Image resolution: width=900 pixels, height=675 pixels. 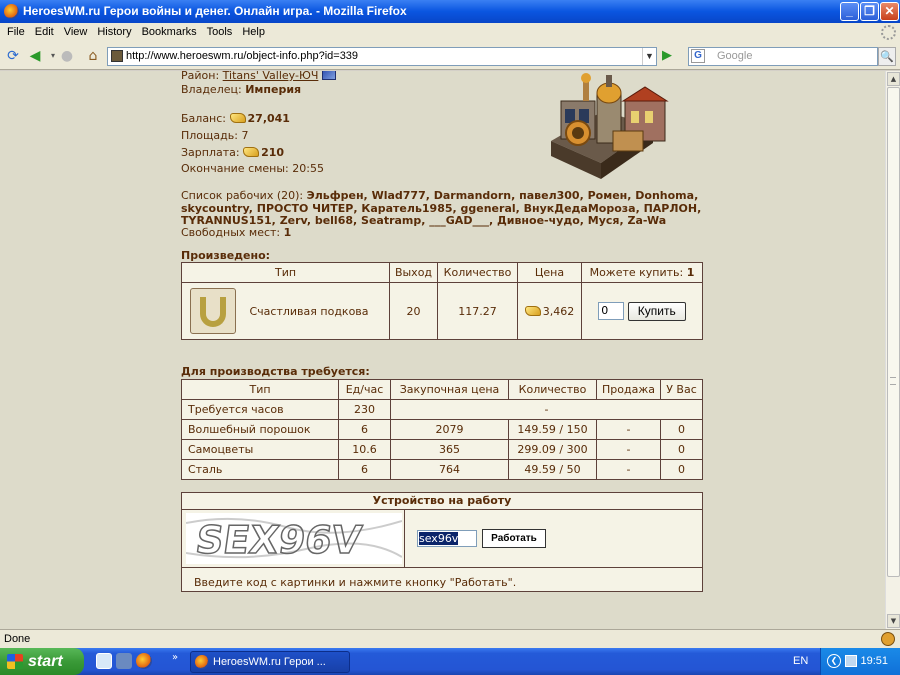 I want to click on produced-title: Произведено:, so click(x=226, y=255).